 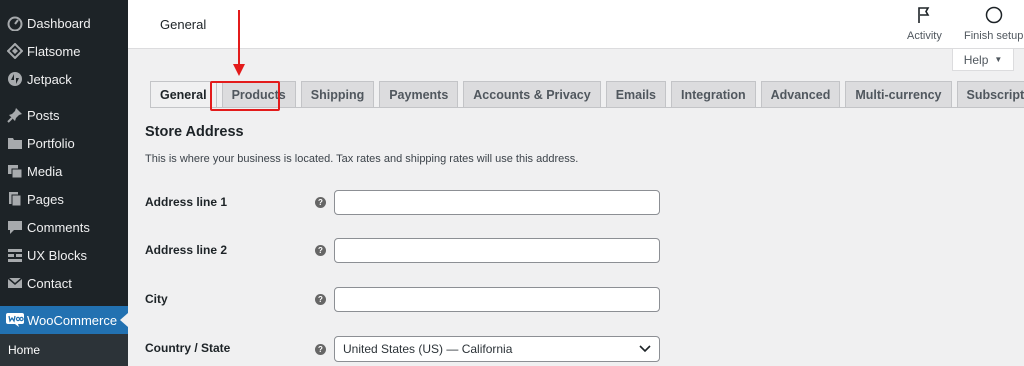 What do you see at coordinates (54, 51) in the screenshot?
I see `sidebar-item-label: Flatsome` at bounding box center [54, 51].